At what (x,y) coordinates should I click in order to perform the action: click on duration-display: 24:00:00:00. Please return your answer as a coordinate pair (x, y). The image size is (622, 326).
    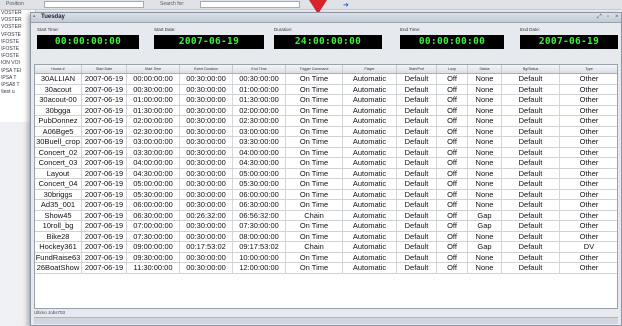
    Looking at the image, I should click on (328, 42).